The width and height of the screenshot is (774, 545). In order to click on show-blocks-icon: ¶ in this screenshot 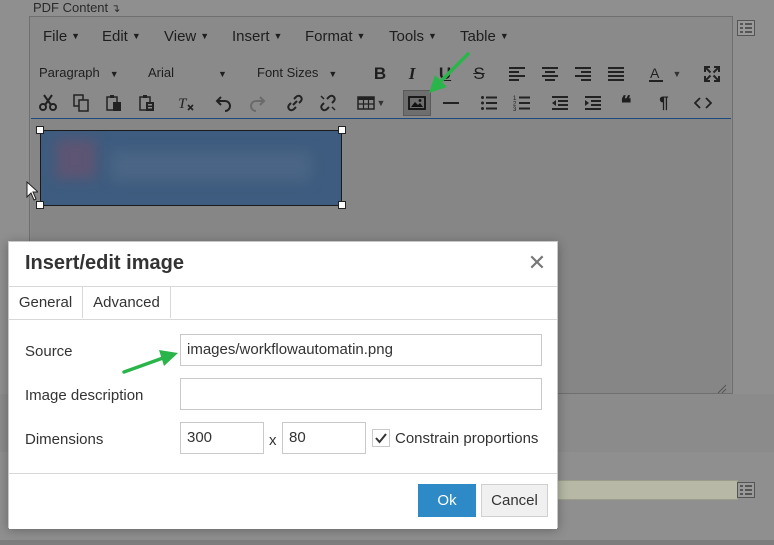, I will do `click(664, 103)`.